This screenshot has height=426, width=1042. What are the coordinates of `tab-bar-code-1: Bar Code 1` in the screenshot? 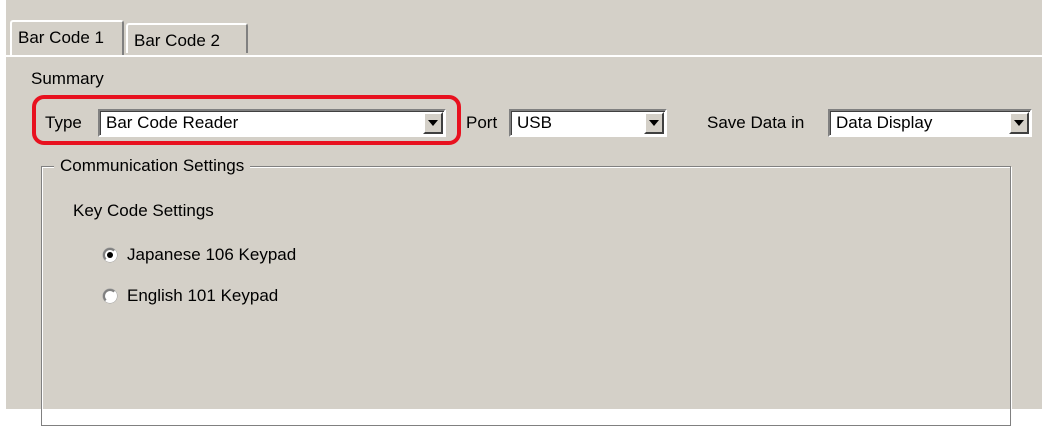 It's located at (67, 37).